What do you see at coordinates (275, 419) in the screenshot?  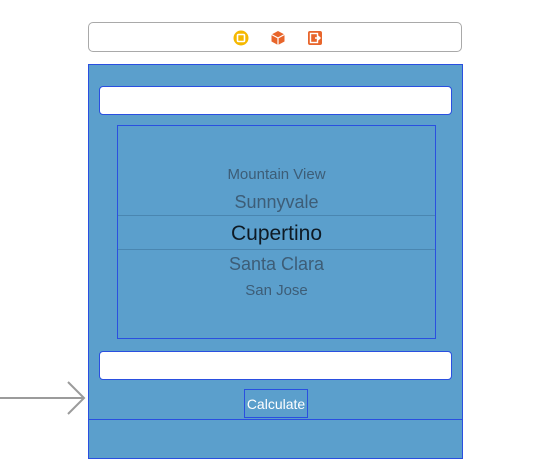 I see `bottom-bar-divider` at bounding box center [275, 419].